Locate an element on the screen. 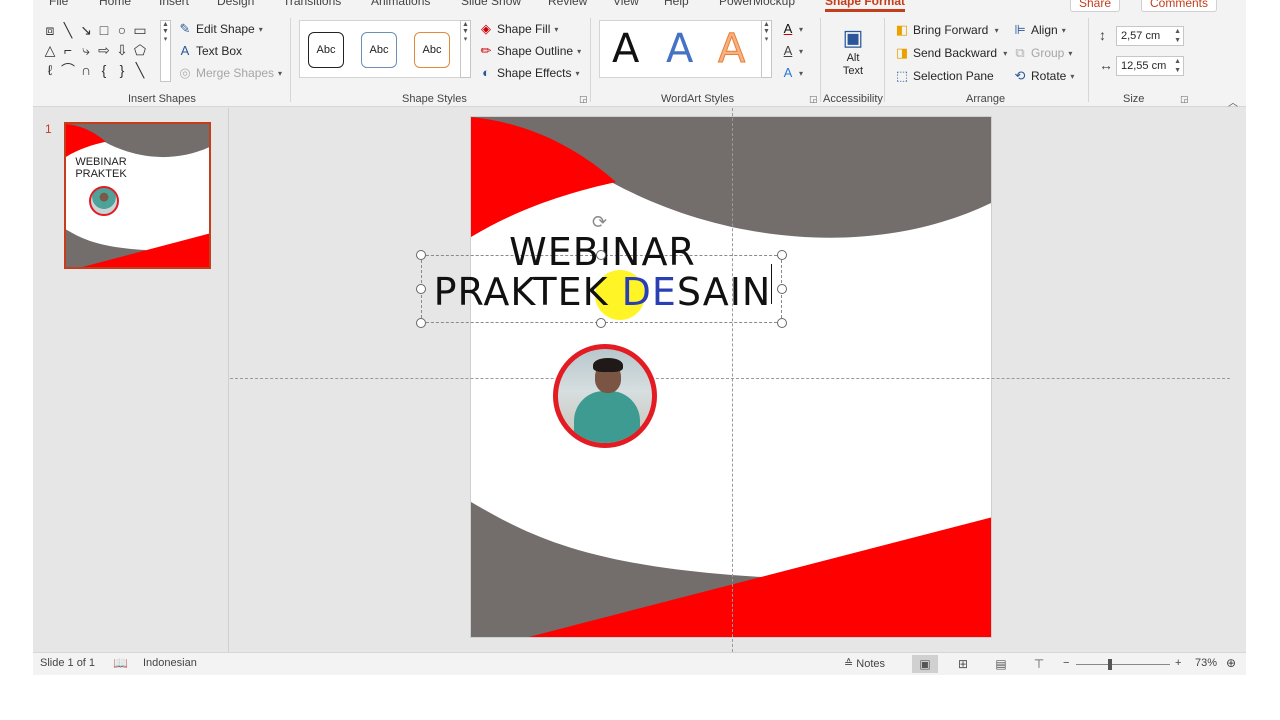  rounded-rect-shape-icon: ▭ is located at coordinates (140, 30).